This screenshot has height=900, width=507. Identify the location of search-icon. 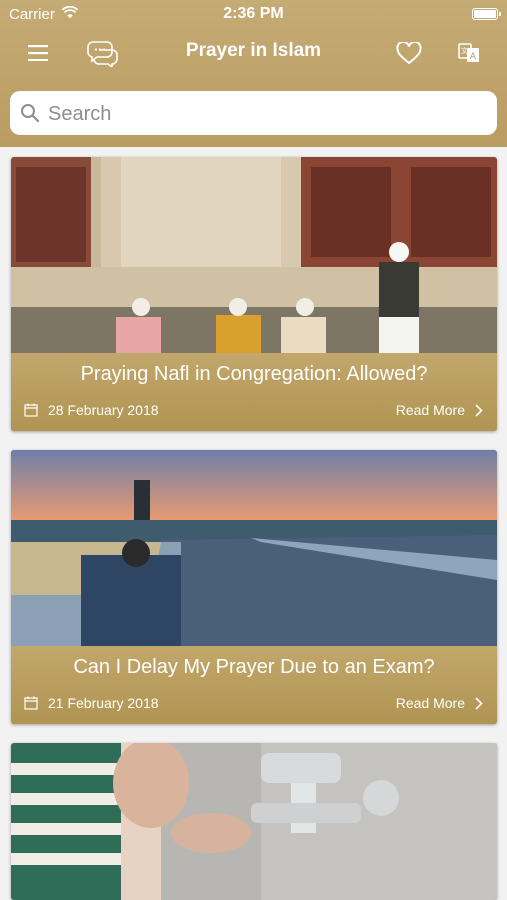
(30, 115).